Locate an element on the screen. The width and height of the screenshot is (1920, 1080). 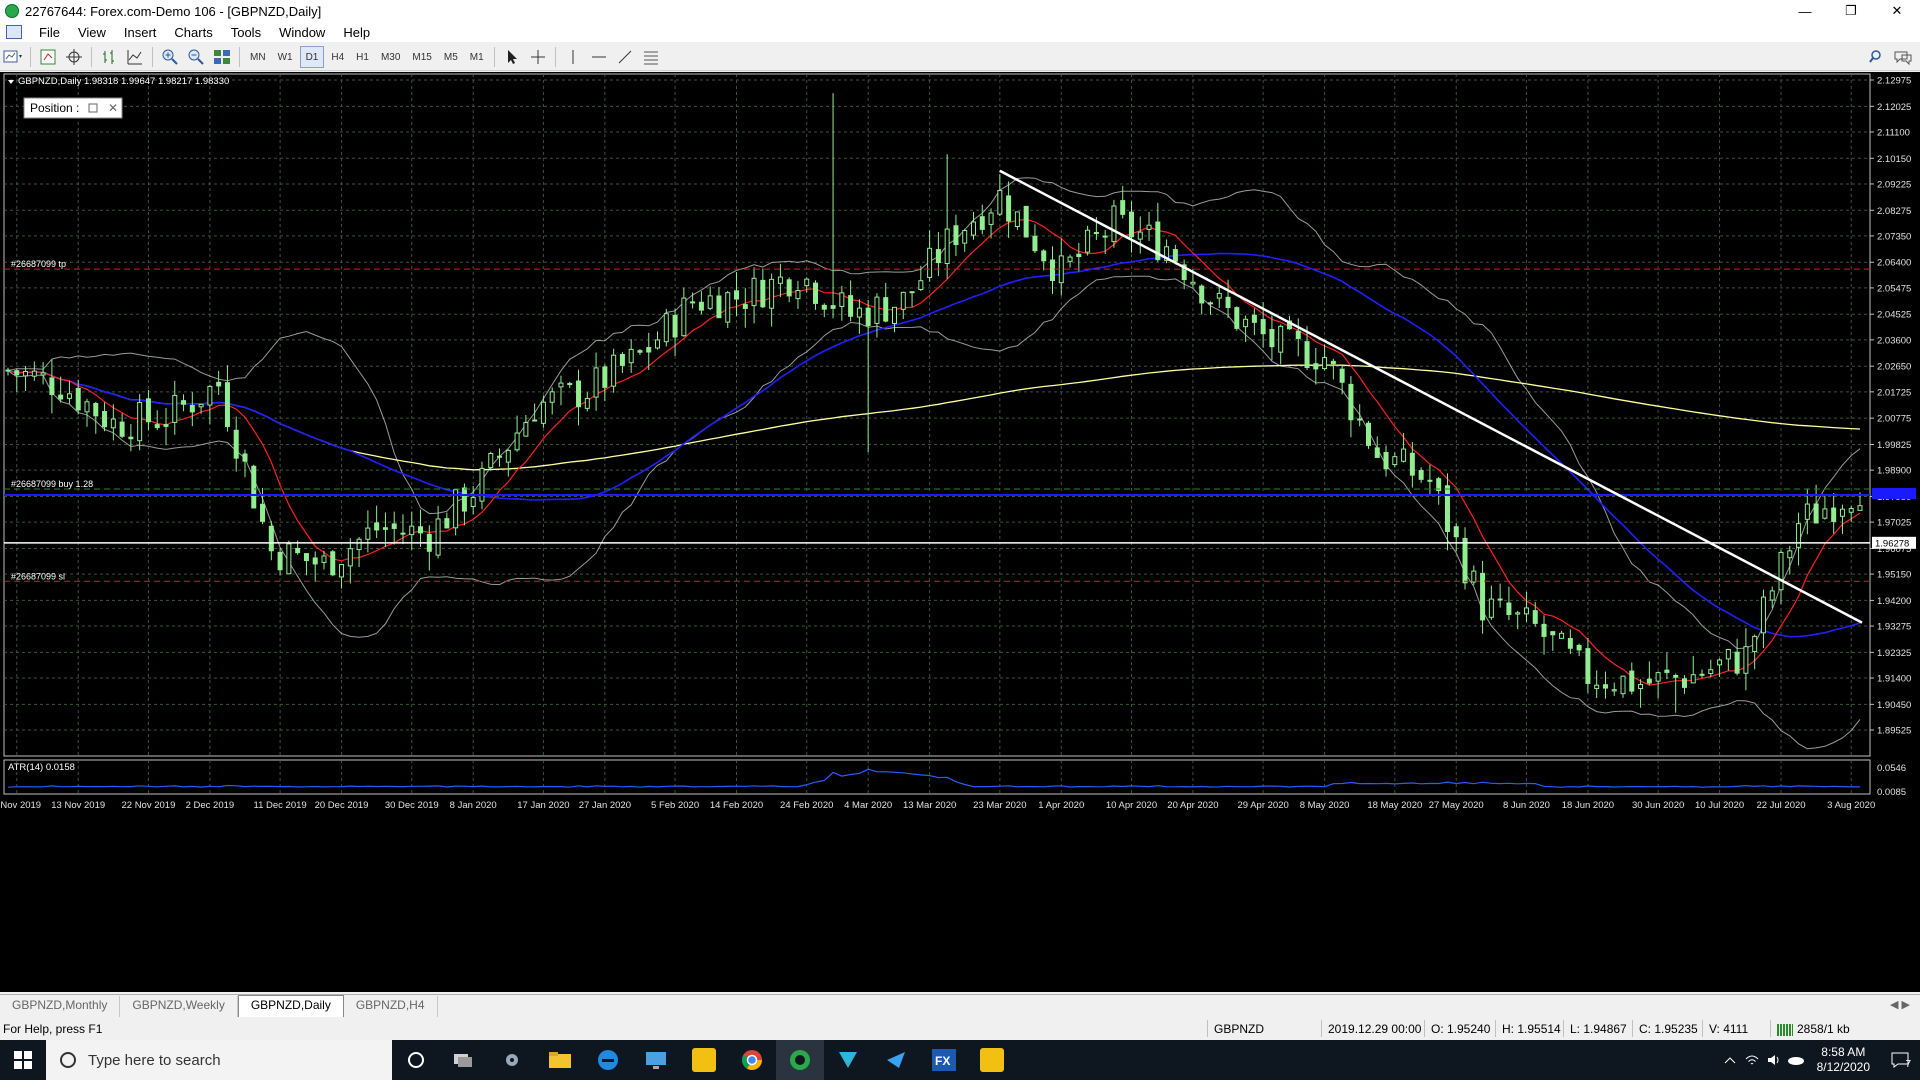
timeframe-mn: MN is located at coordinates (258, 57).